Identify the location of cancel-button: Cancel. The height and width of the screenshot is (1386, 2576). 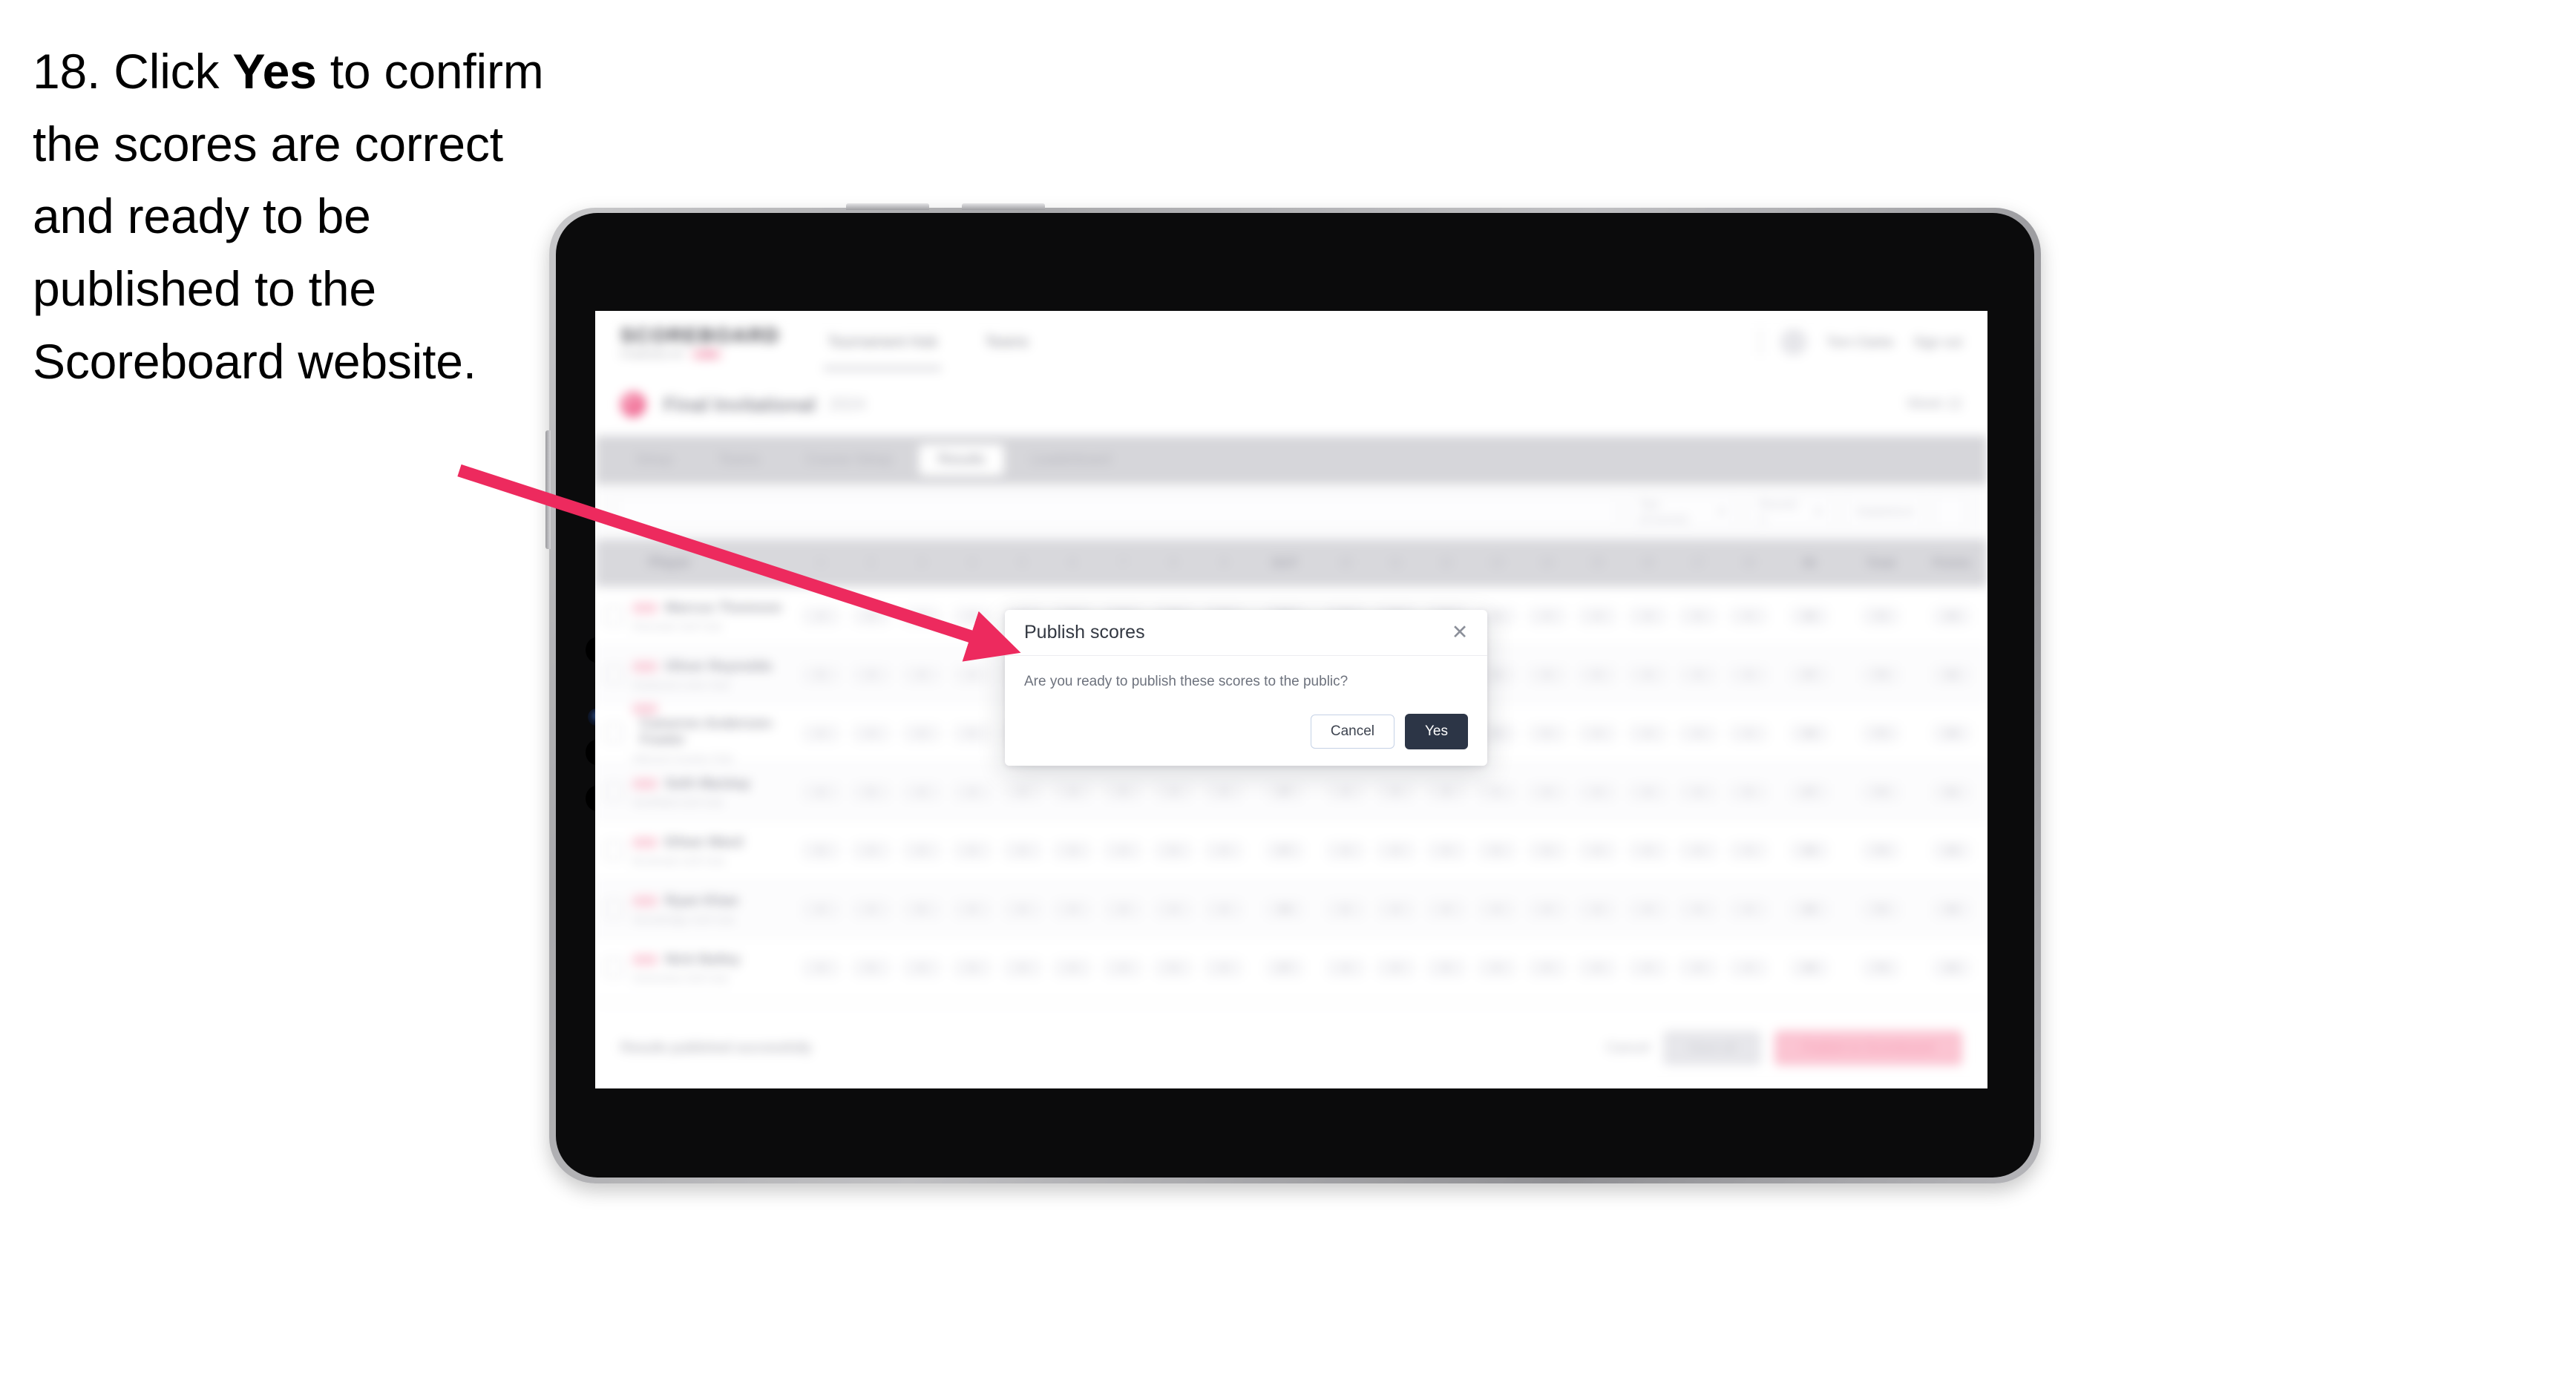
(1352, 732).